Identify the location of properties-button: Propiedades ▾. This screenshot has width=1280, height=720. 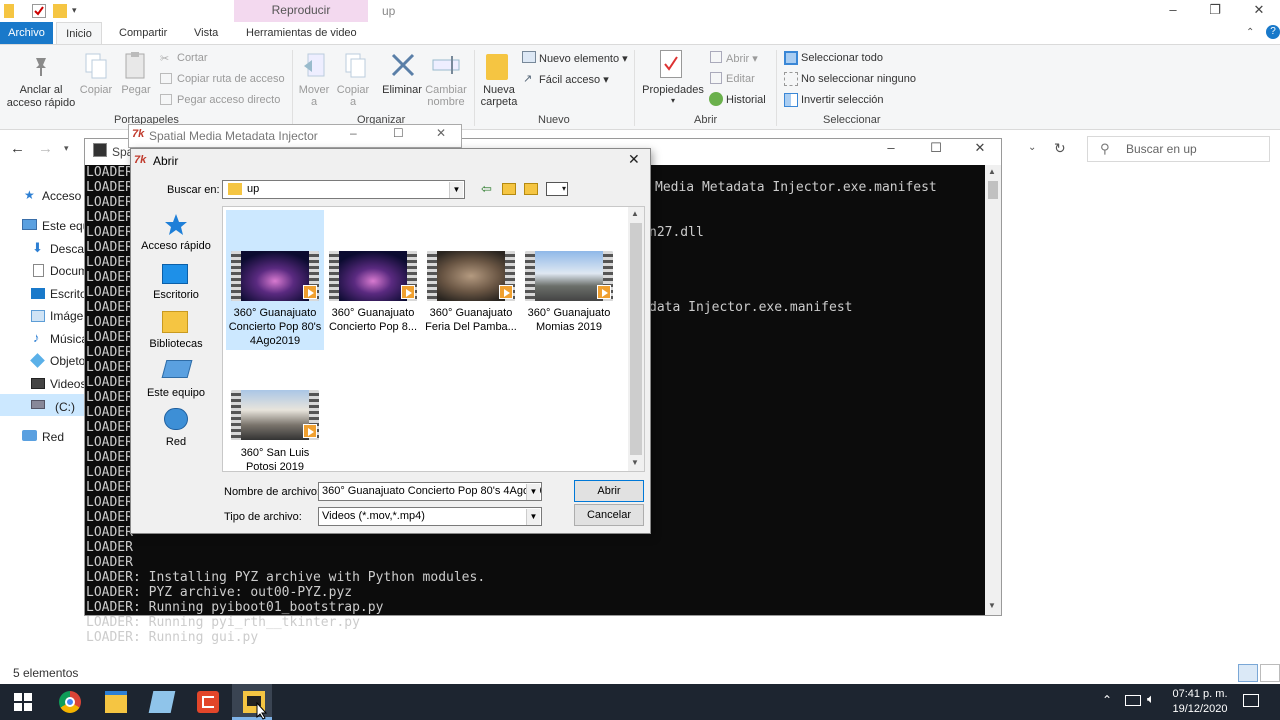
(673, 94).